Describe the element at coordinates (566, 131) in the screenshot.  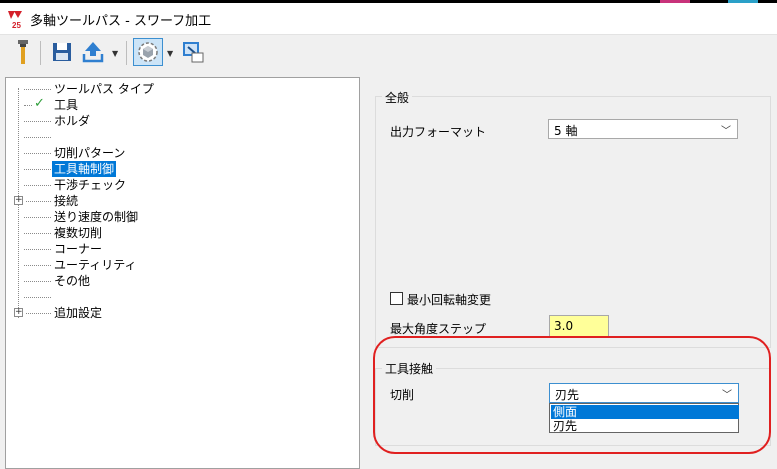
I see `output-format-value: 5 軸` at that location.